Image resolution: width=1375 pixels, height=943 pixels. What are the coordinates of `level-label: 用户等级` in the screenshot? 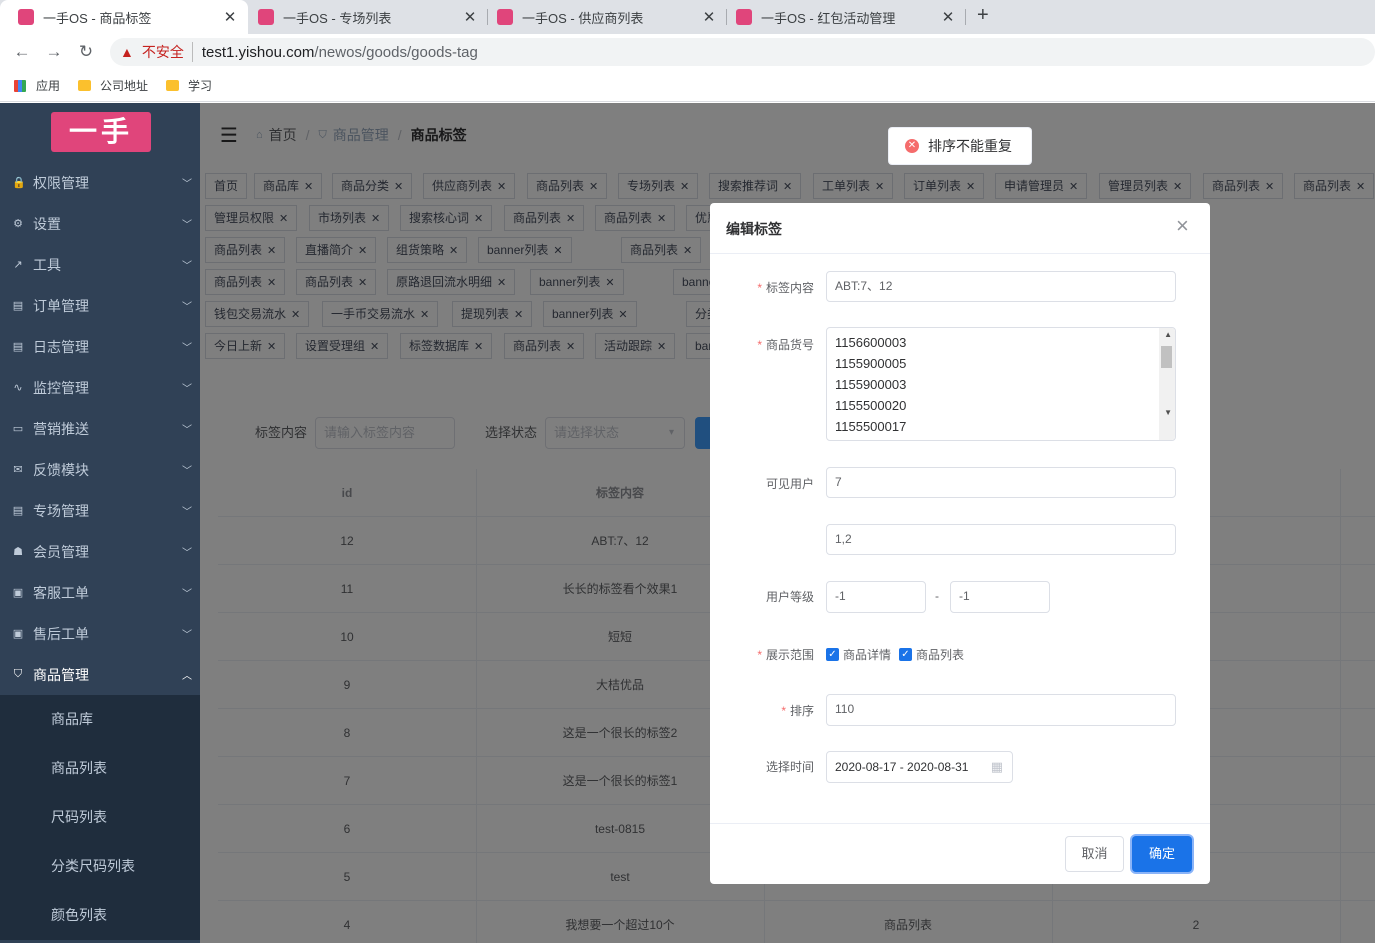 It's located at (789, 597).